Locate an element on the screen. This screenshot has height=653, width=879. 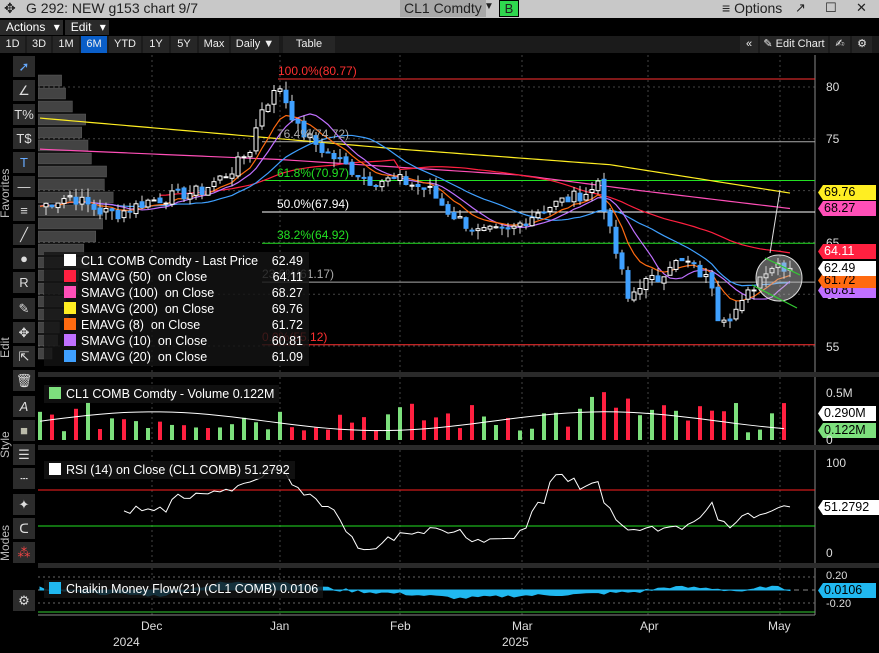
range-1m: 1M is located at coordinates (66, 44).